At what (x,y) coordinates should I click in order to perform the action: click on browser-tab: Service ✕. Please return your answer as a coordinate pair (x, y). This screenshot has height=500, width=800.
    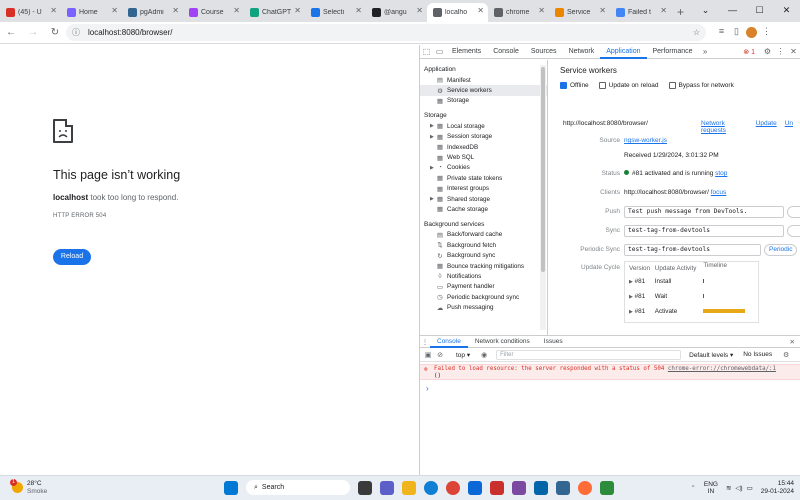
    Looking at the image, I should click on (579, 12).